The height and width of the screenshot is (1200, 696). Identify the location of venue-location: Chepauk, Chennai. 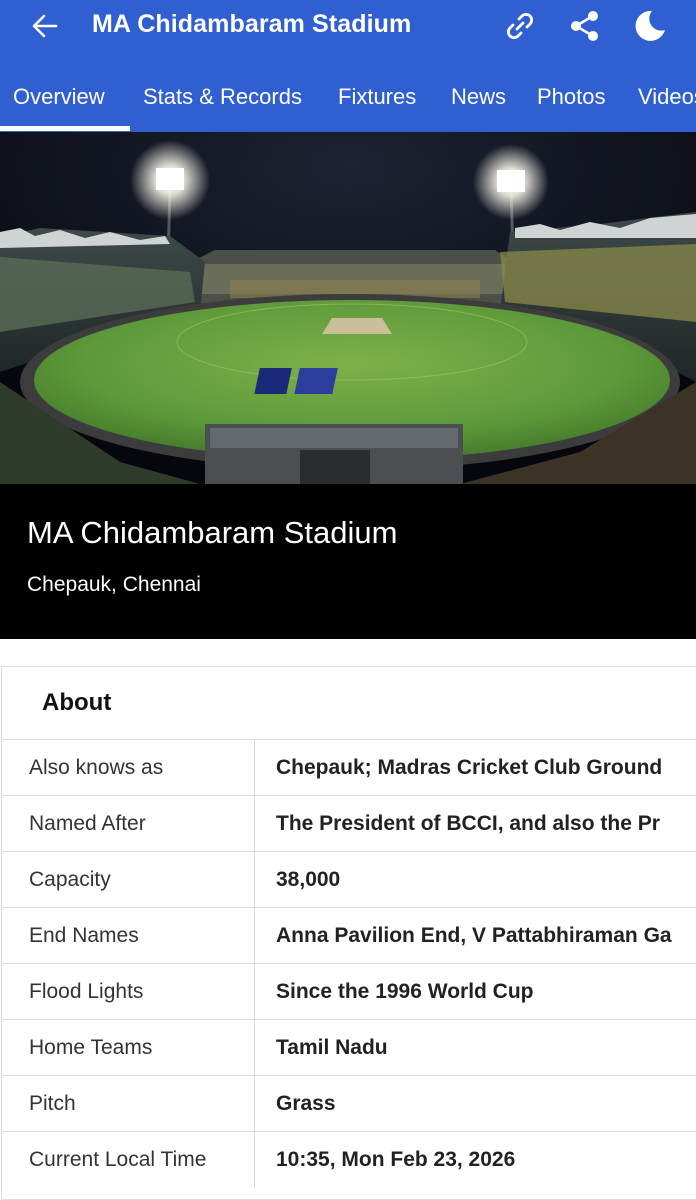
(114, 584).